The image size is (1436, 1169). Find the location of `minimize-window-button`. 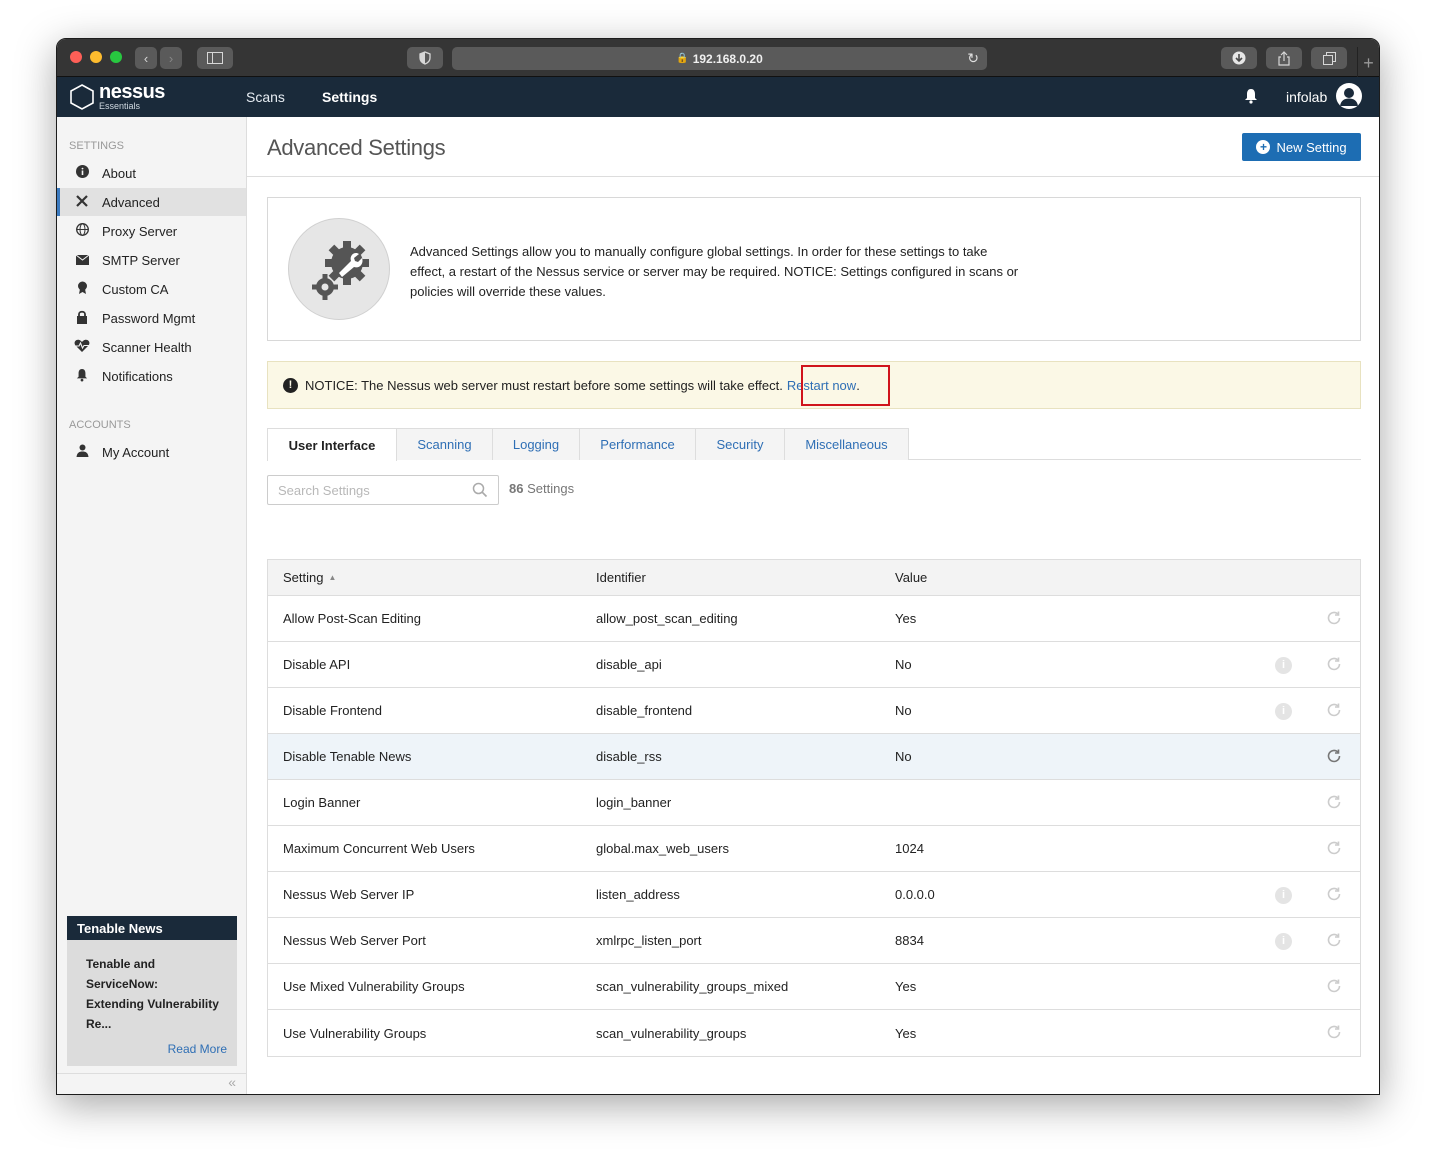

minimize-window-button is located at coordinates (96, 57).